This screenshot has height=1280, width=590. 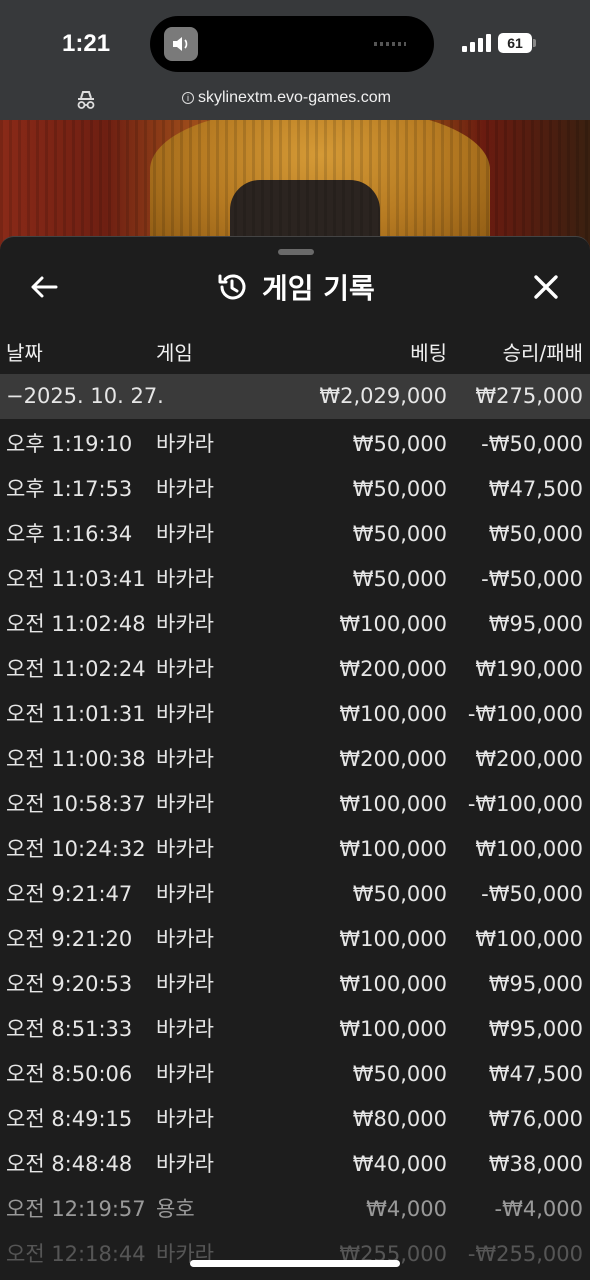 I want to click on table-row: 오전 11:00:38 바카라 ₩200,000 ₩200,000, so click(x=295, y=759).